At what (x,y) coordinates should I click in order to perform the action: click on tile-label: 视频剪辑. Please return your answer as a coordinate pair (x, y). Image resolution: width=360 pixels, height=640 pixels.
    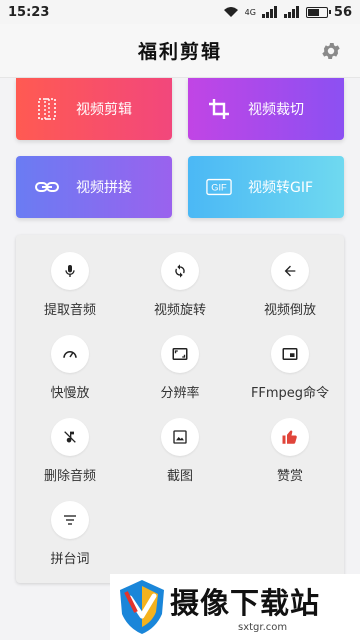
    Looking at the image, I should click on (104, 110).